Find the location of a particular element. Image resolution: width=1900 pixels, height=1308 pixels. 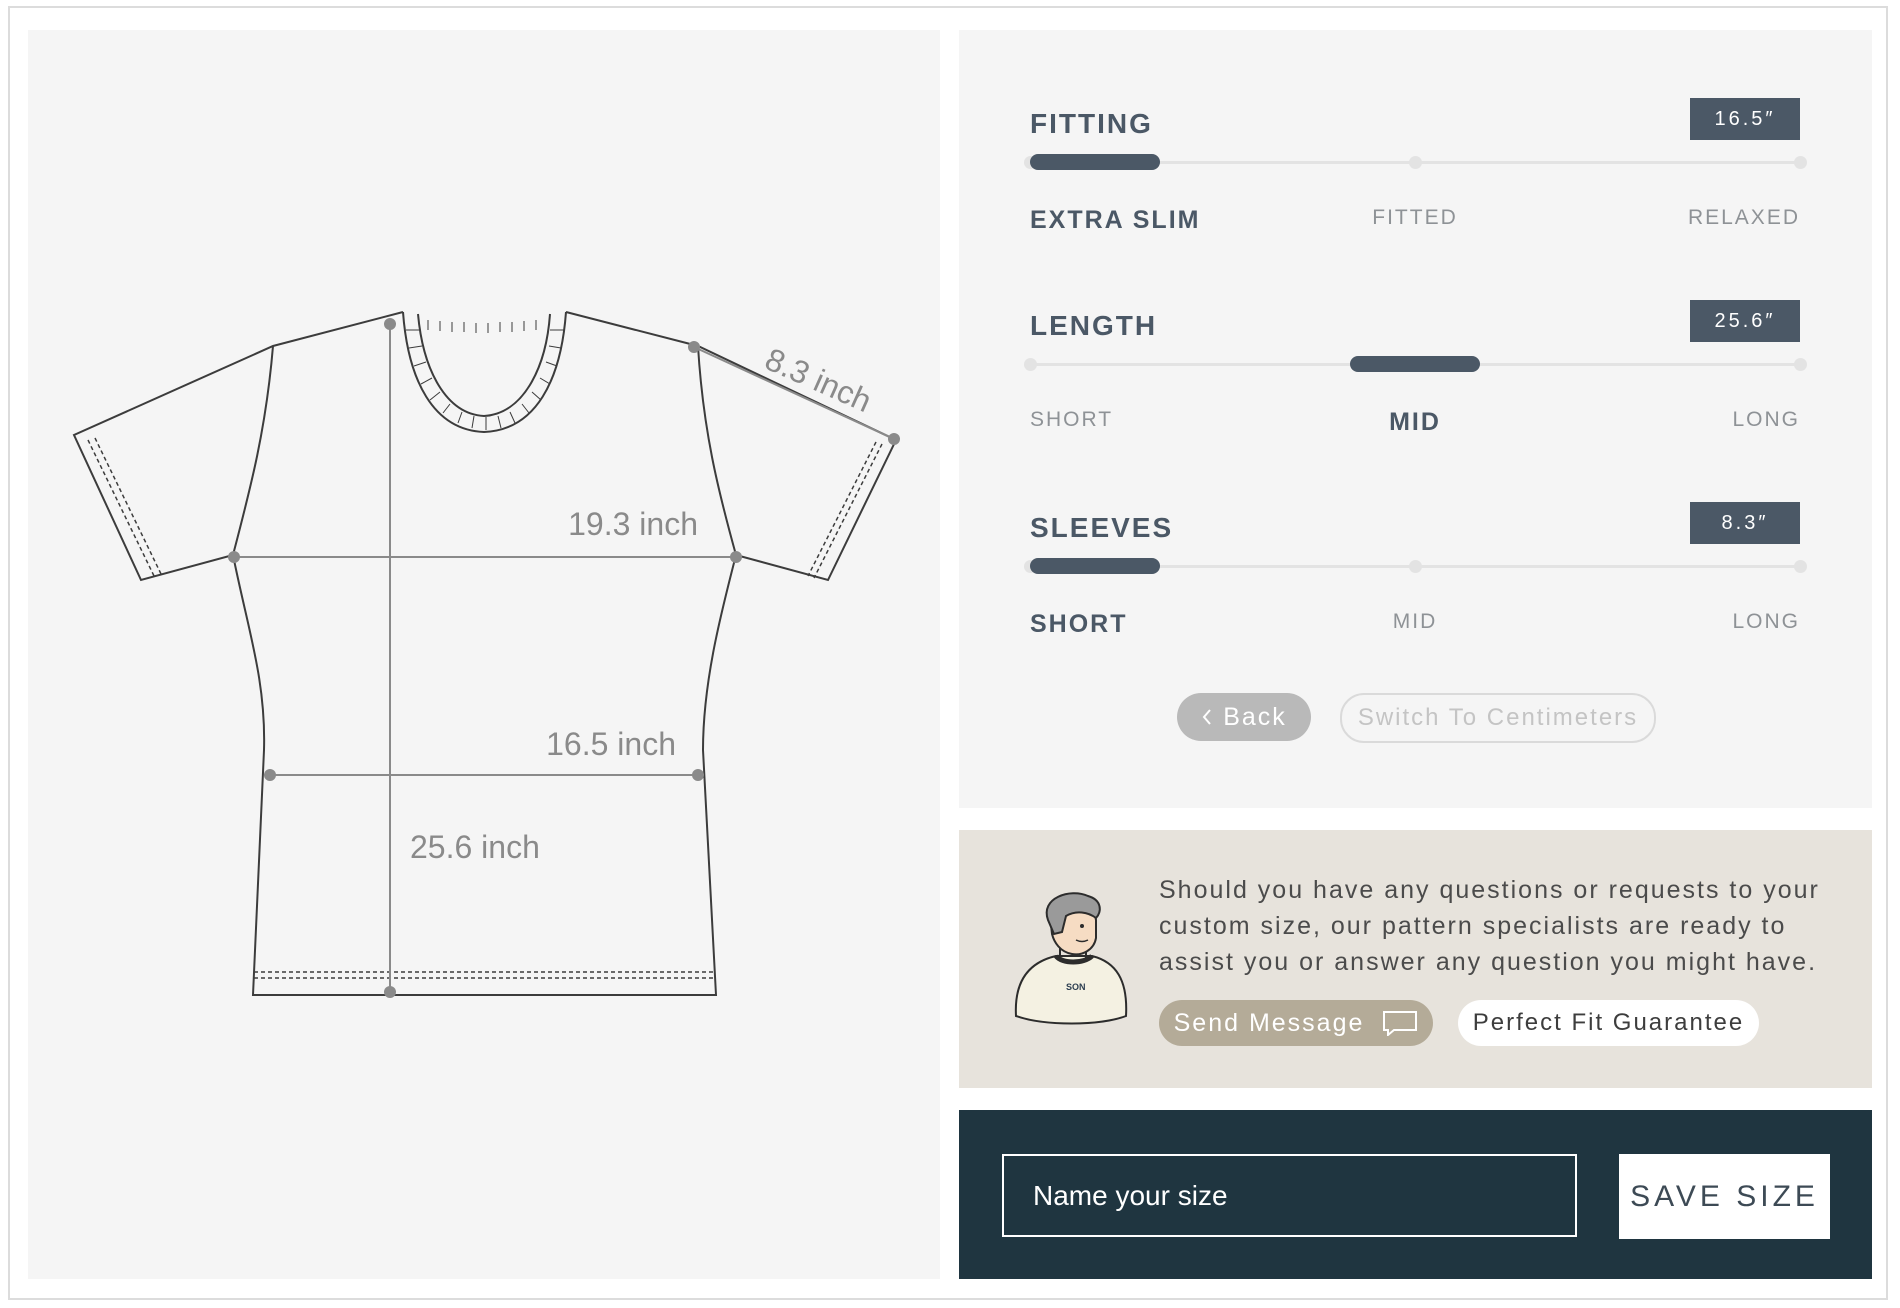

sleeves-slider is located at coordinates (1415, 566).